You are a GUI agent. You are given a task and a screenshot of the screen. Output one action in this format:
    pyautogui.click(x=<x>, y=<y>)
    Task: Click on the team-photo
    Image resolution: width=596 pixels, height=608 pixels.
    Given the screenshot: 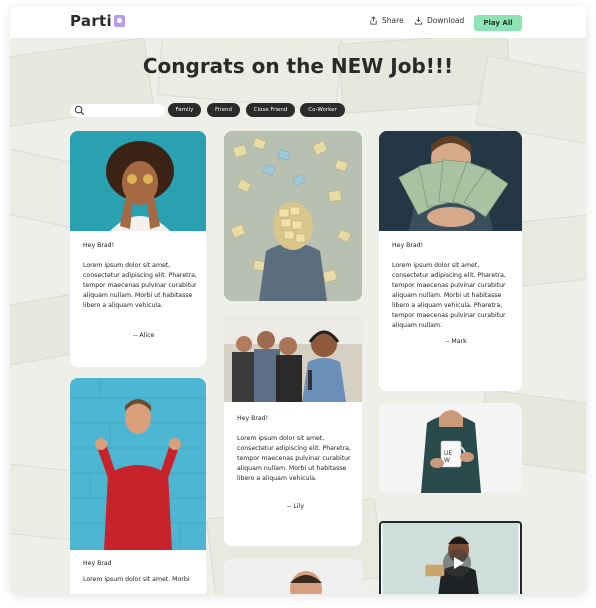 What is the action you would take?
    pyautogui.click(x=293, y=358)
    